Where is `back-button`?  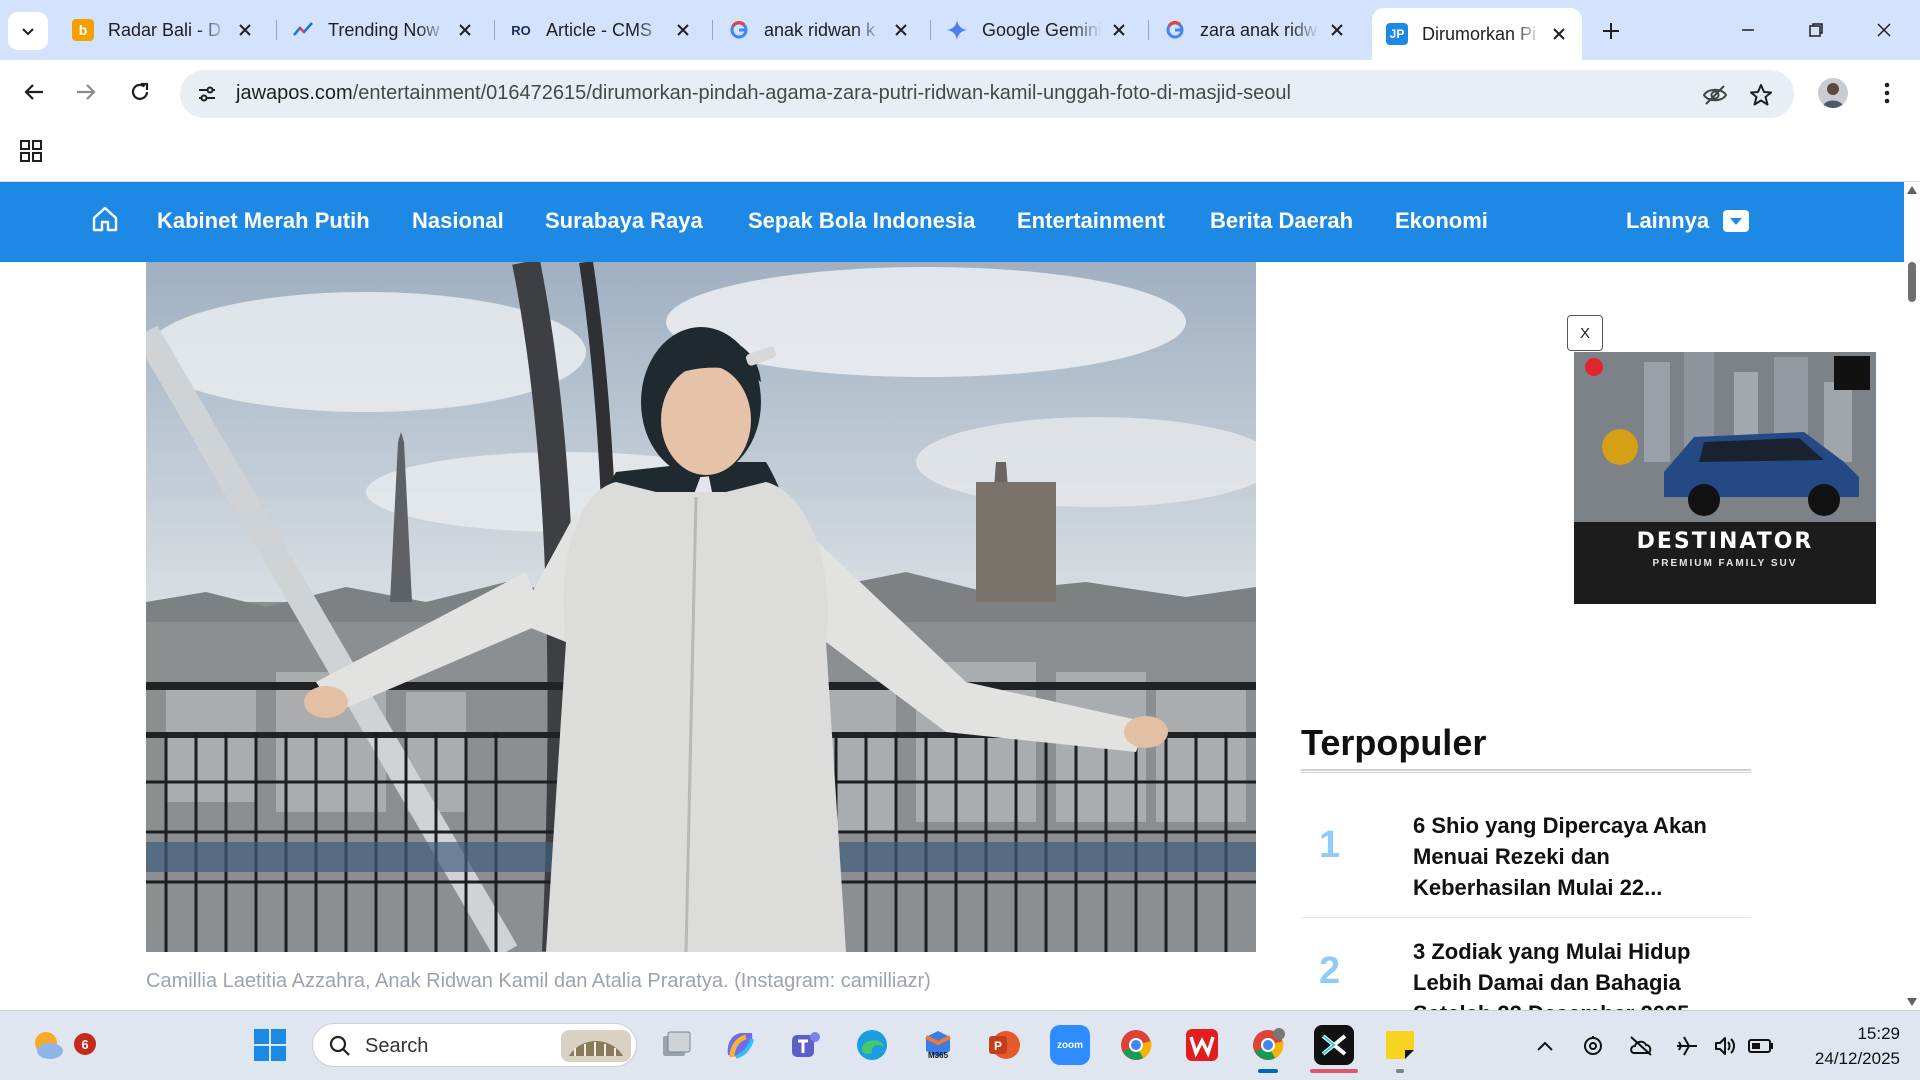
back-button is located at coordinates (34, 92).